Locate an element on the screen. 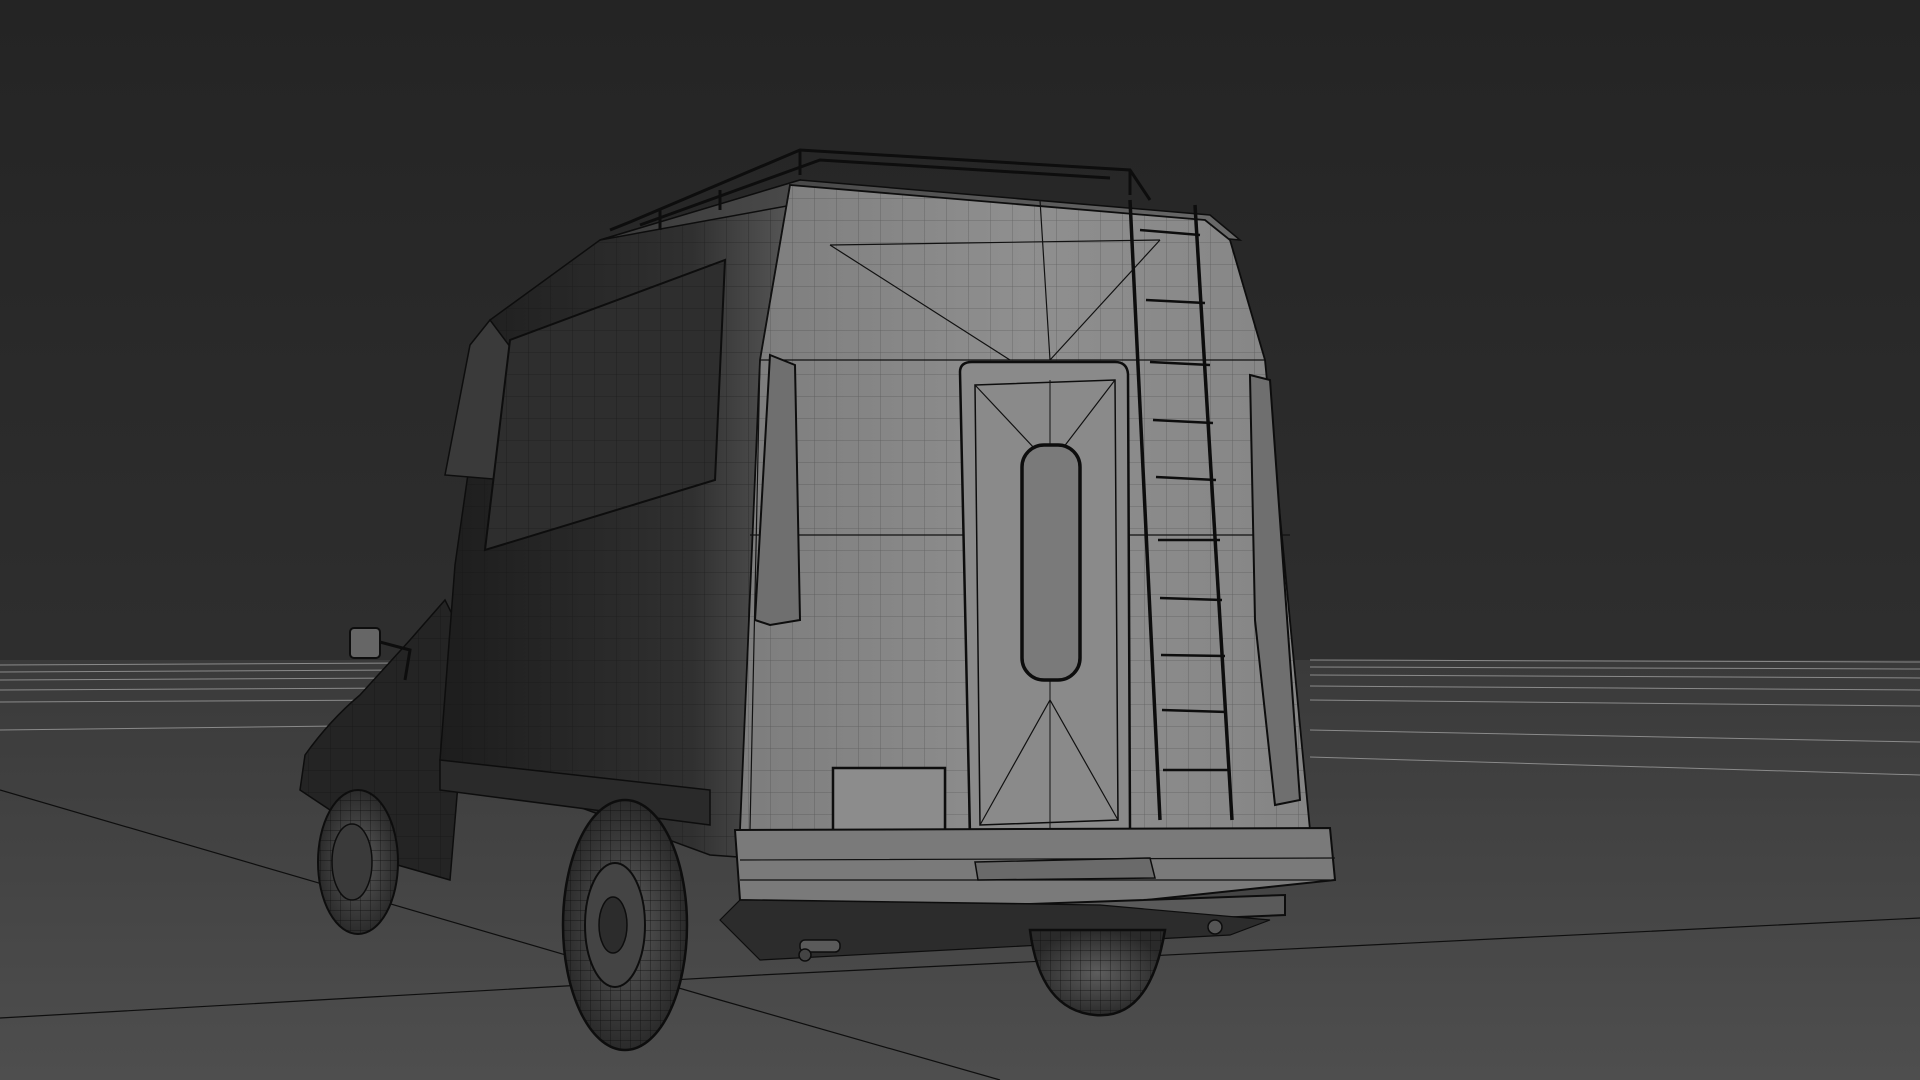 Image resolution: width=1920 pixels, height=1080 pixels. tow-hitch is located at coordinates (1215, 927).